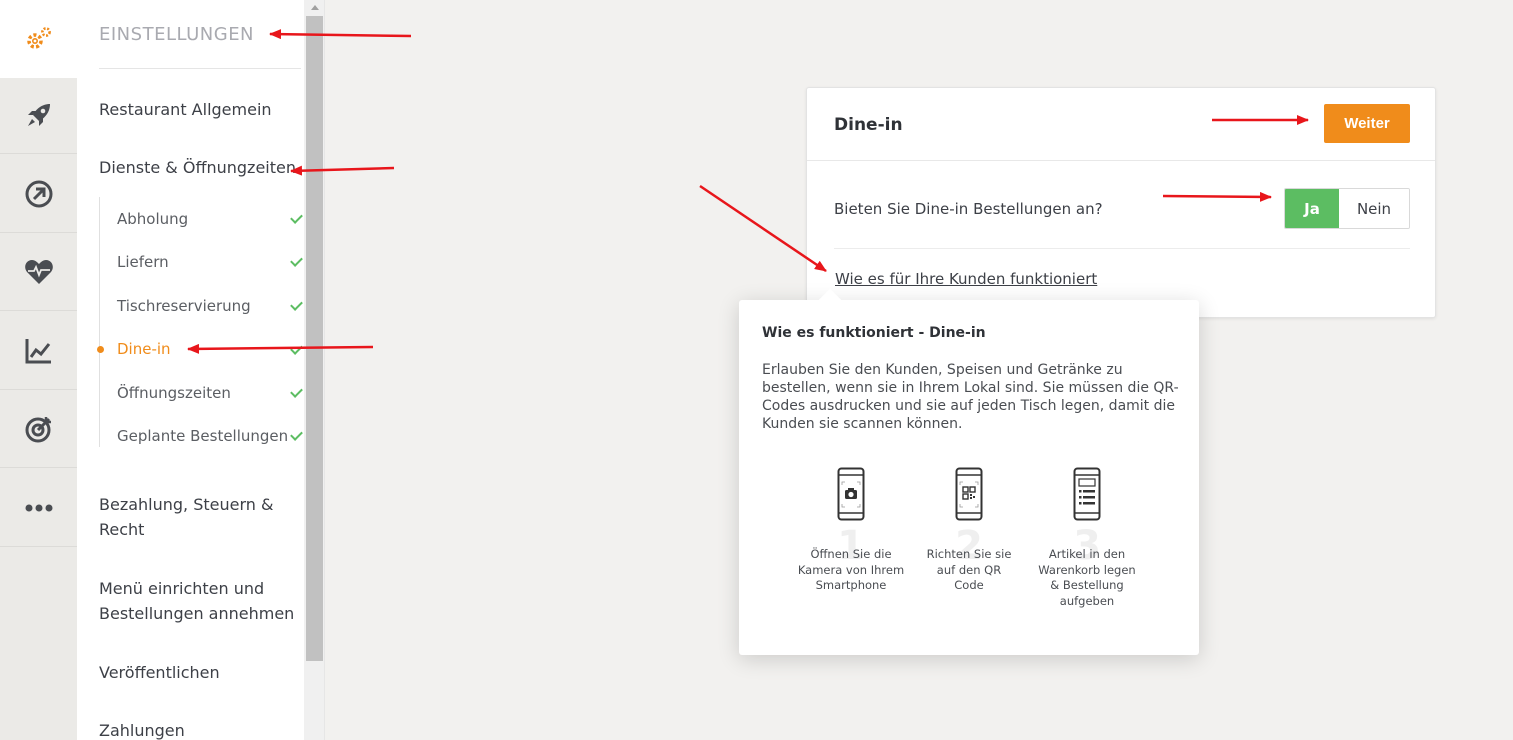 The image size is (1513, 740). I want to click on nav-payments: Zahlungen, so click(142, 729).